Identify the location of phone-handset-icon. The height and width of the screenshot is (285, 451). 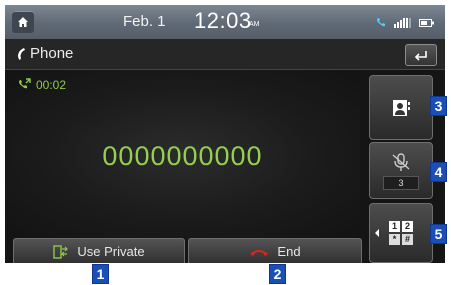
(21, 54).